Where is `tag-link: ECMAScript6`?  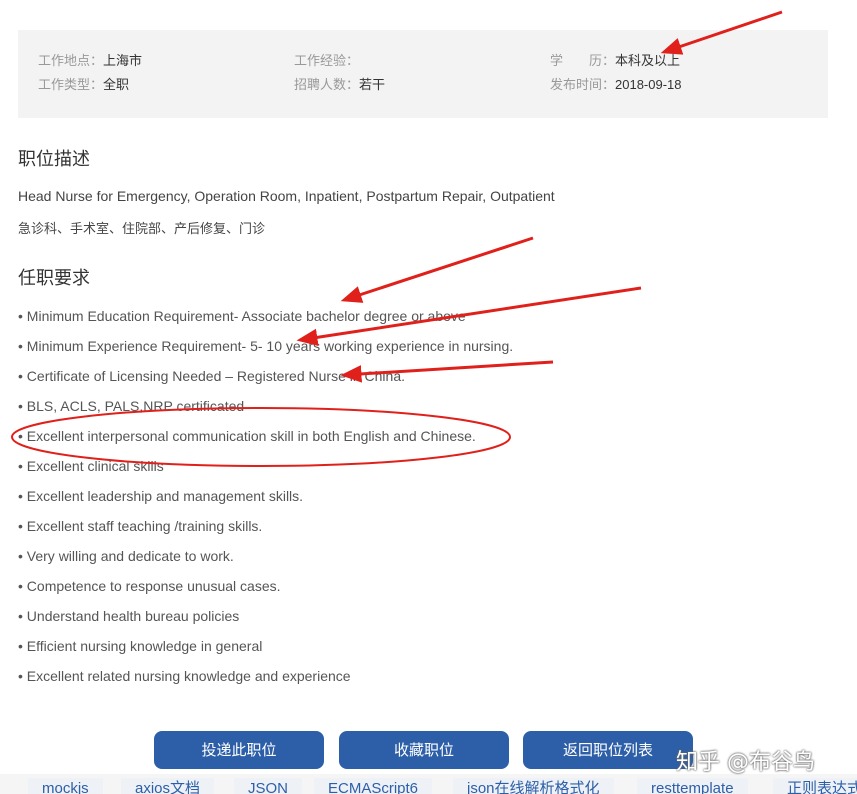
tag-link: ECMAScript6 is located at coordinates (373, 786).